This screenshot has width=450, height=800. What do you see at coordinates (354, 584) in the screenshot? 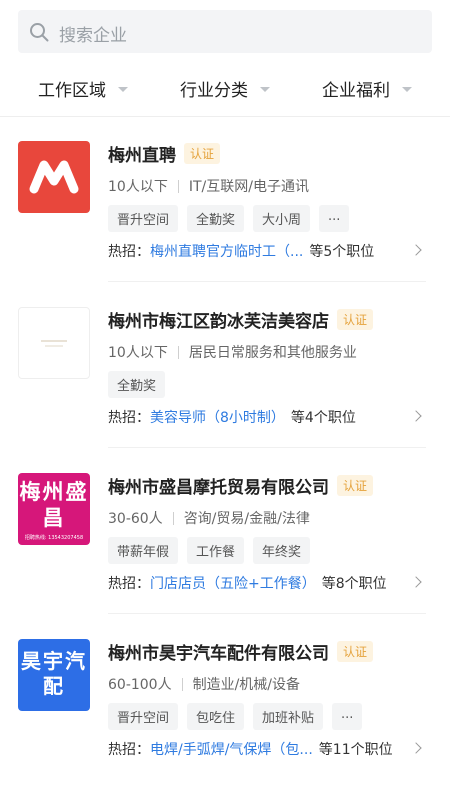
I see `job-count: 等8个职位` at bounding box center [354, 584].